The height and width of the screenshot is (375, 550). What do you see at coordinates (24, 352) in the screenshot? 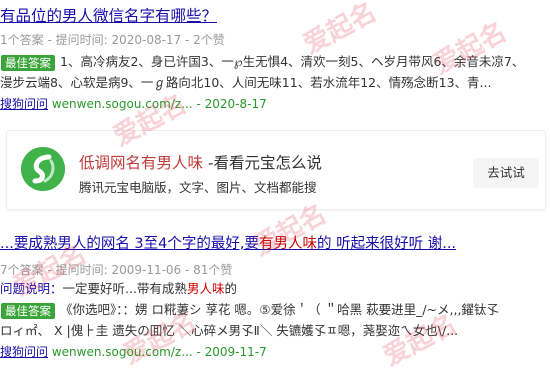
I see `result2-source-site: 搜狗问问` at bounding box center [24, 352].